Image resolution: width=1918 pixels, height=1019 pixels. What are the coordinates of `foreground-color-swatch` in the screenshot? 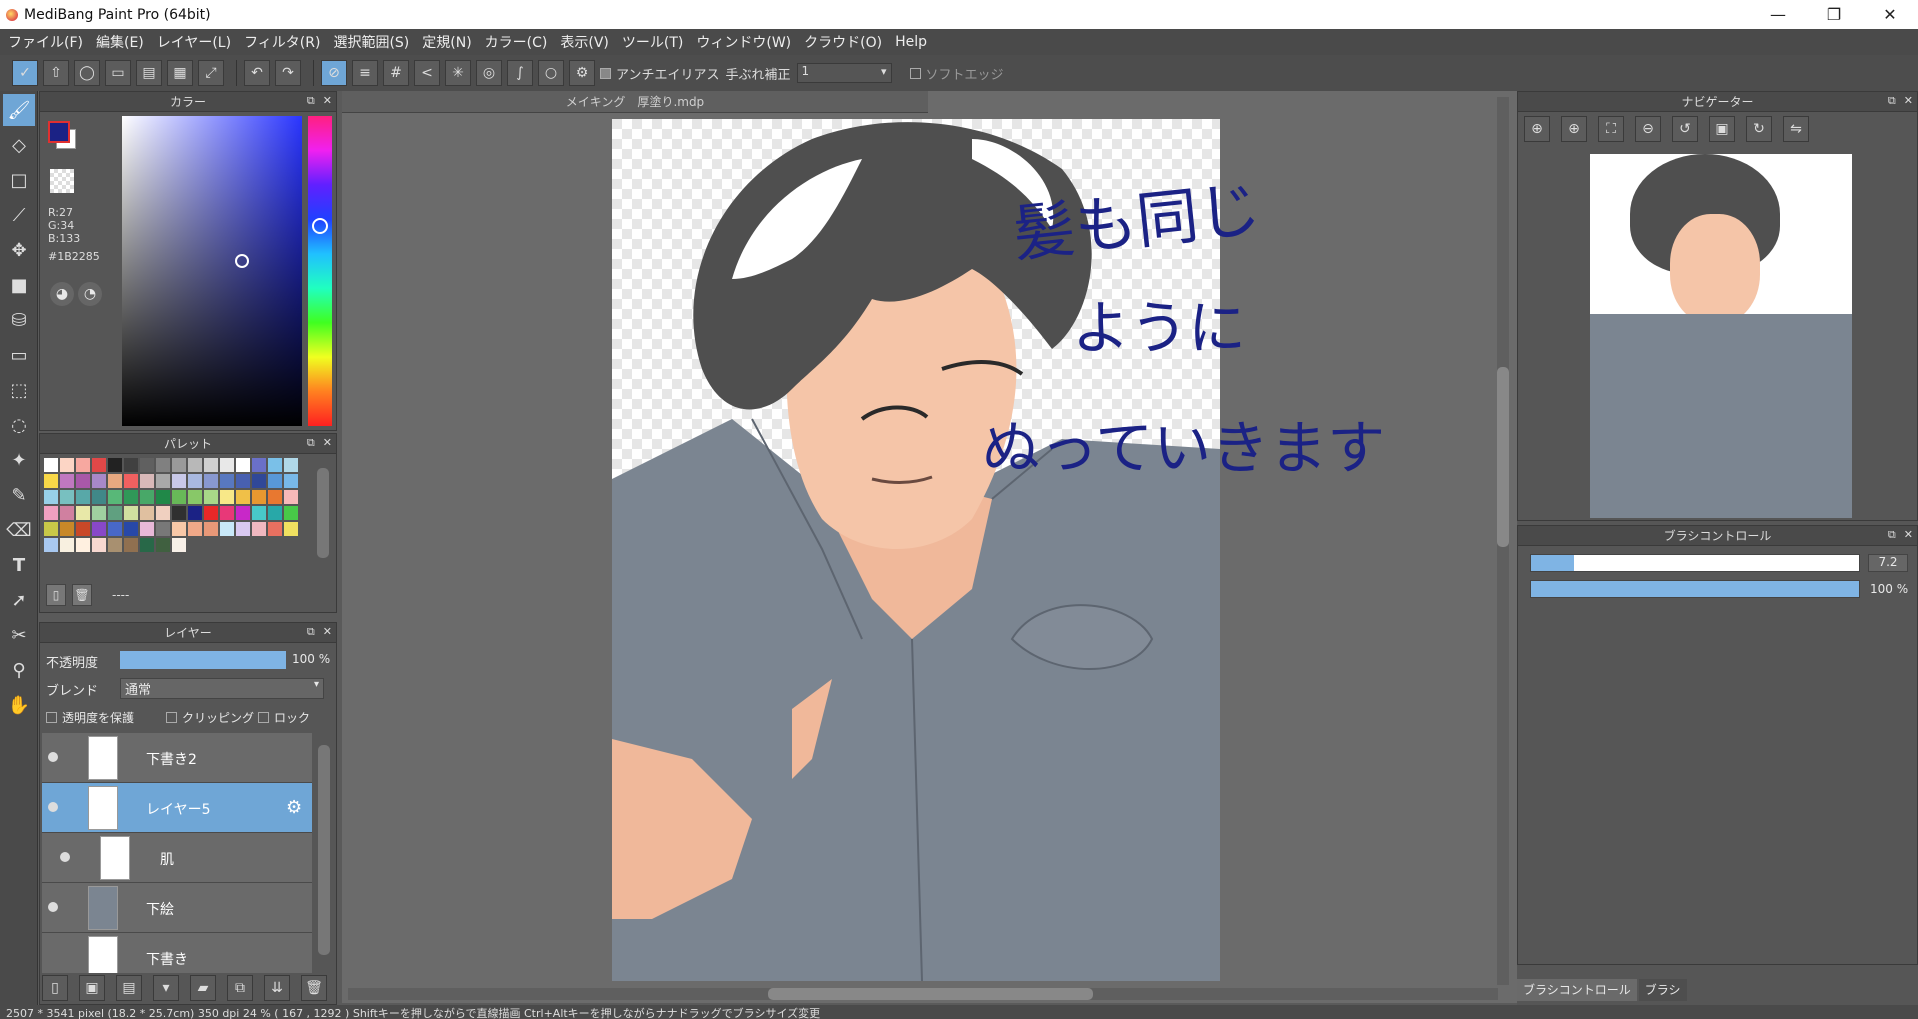 It's located at (59, 132).